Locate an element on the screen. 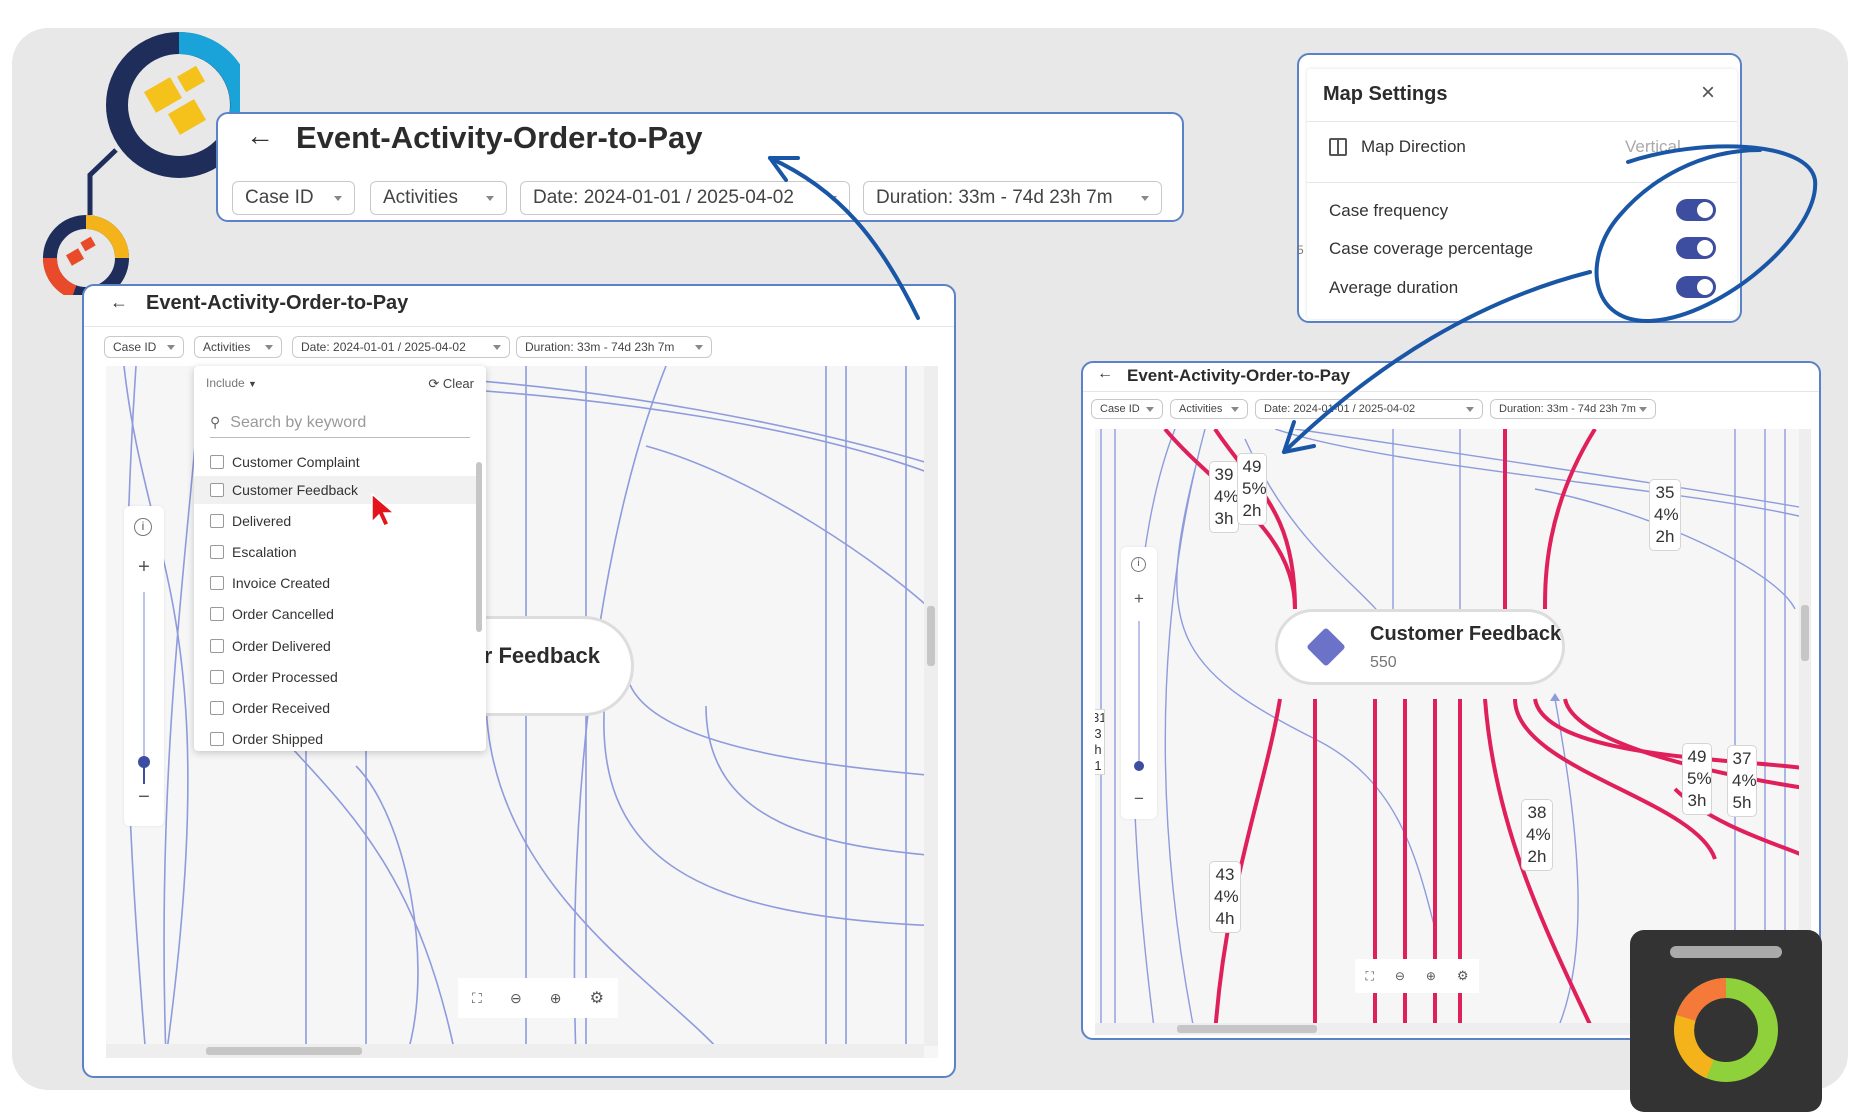  app-icon-bar is located at coordinates (1726, 952).